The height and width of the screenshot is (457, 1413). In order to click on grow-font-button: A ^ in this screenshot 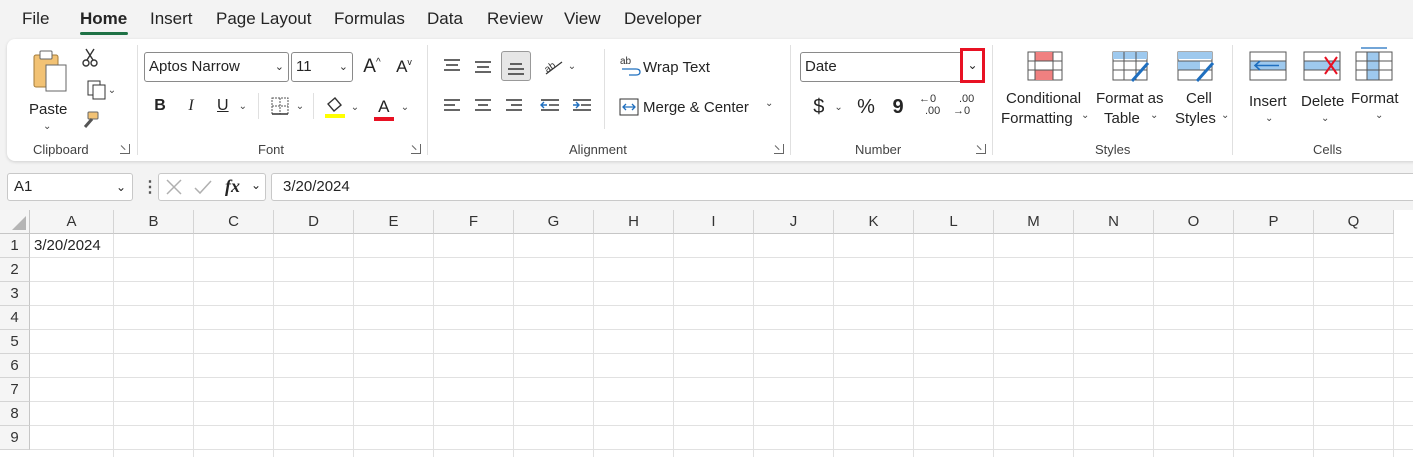, I will do `click(372, 67)`.